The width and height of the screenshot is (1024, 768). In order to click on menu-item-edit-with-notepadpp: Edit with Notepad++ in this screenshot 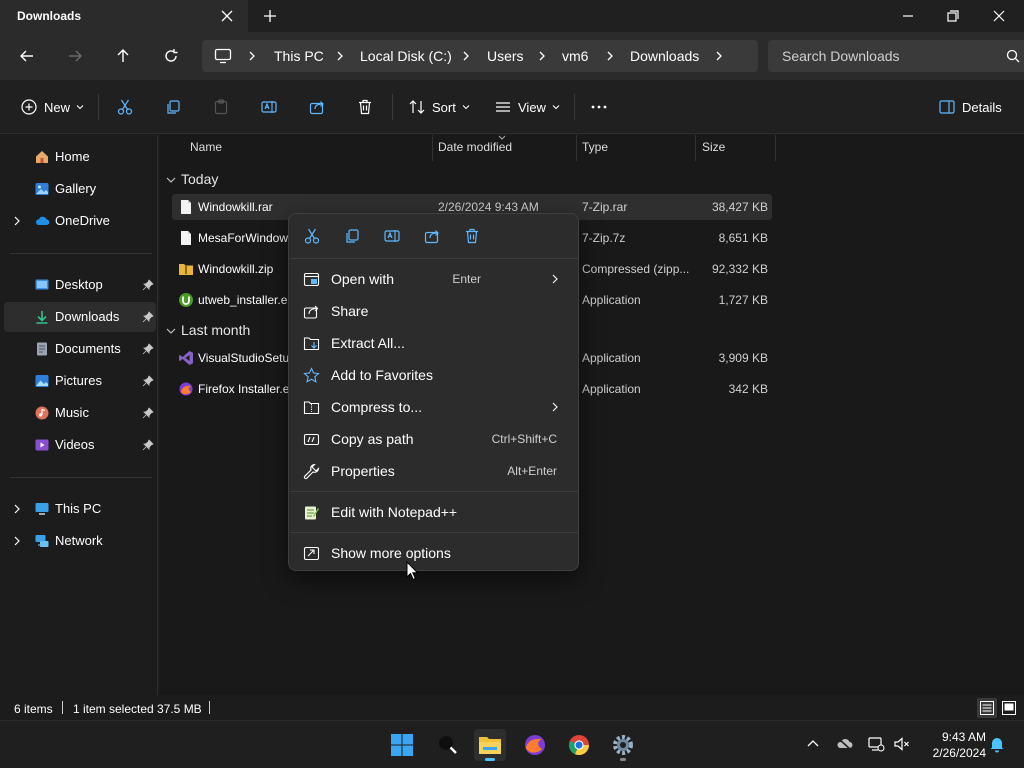, I will do `click(433, 512)`.